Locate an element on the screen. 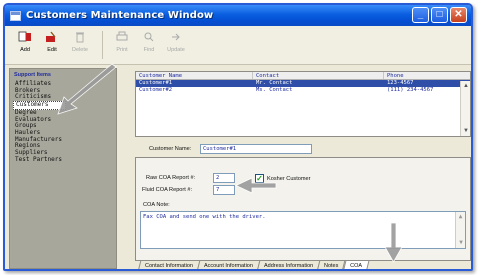  tab-notes-label: Notes is located at coordinates (331, 266).